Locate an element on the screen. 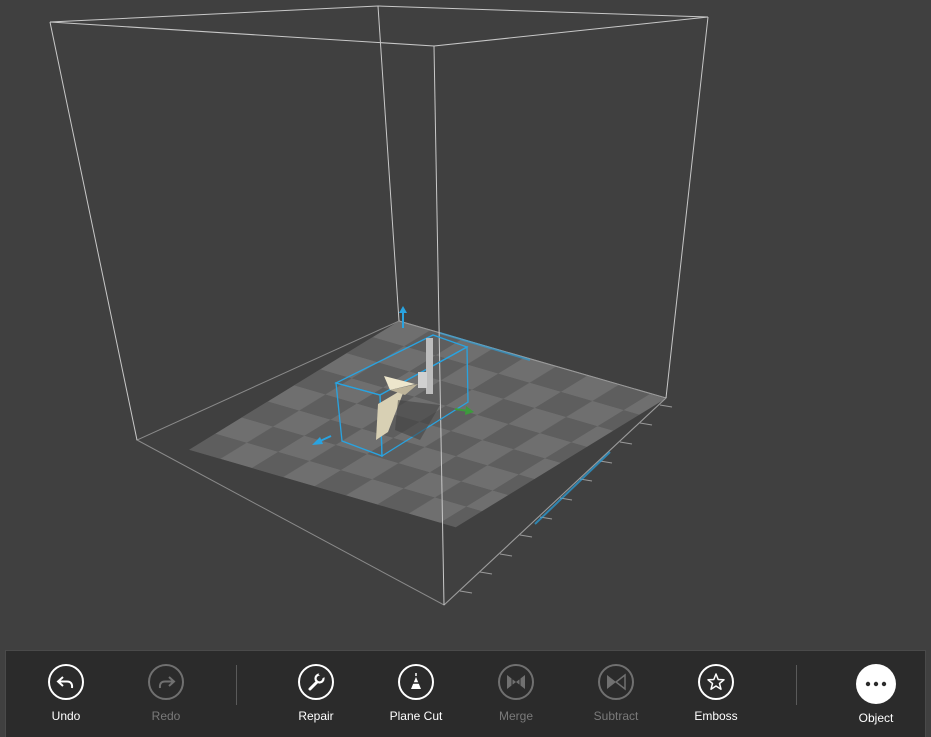  redo-button: Redo is located at coordinates (166, 698).